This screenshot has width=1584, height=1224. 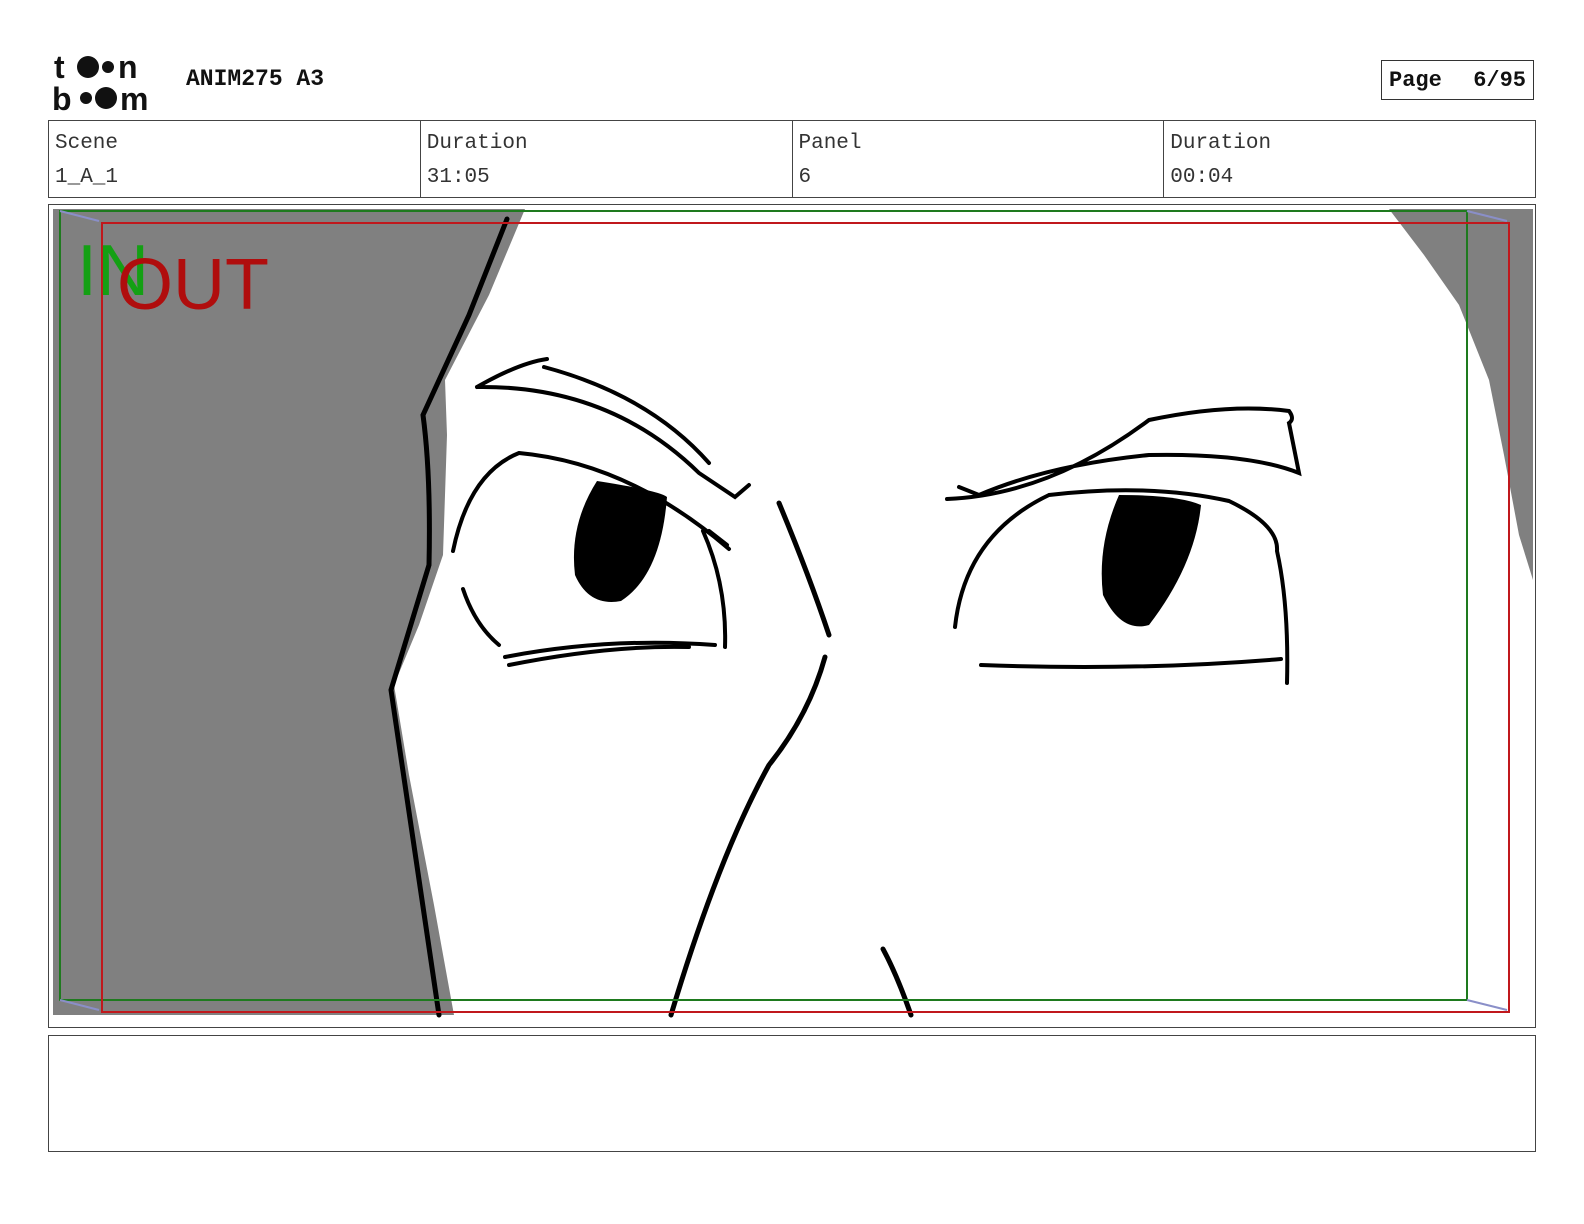 What do you see at coordinates (1349, 159) in the screenshot?
I see `panel-duration-cell: Duration 00:04` at bounding box center [1349, 159].